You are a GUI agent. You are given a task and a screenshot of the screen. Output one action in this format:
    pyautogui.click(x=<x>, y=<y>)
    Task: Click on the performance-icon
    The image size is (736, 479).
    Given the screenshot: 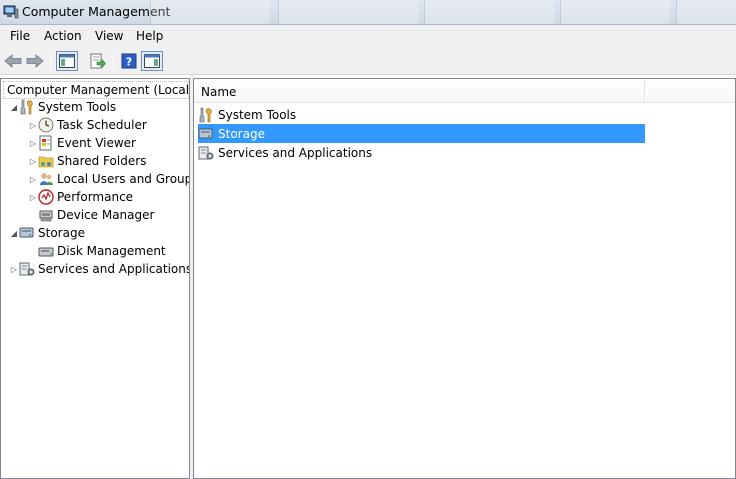 What is the action you would take?
    pyautogui.click(x=46, y=197)
    